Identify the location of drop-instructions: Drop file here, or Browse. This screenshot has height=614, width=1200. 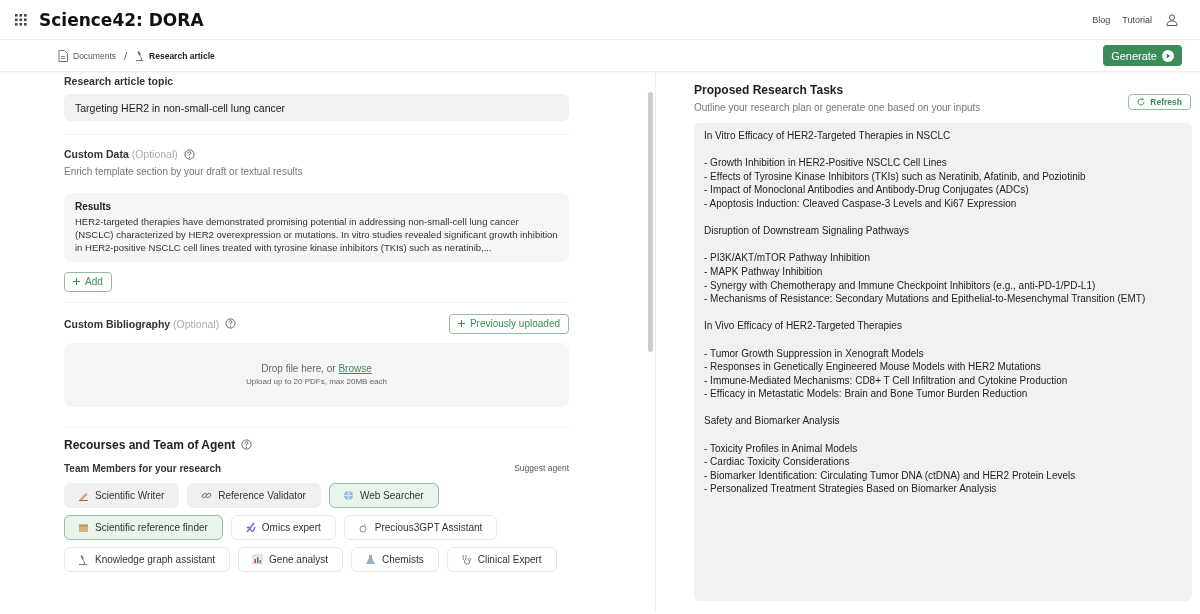
(316, 368).